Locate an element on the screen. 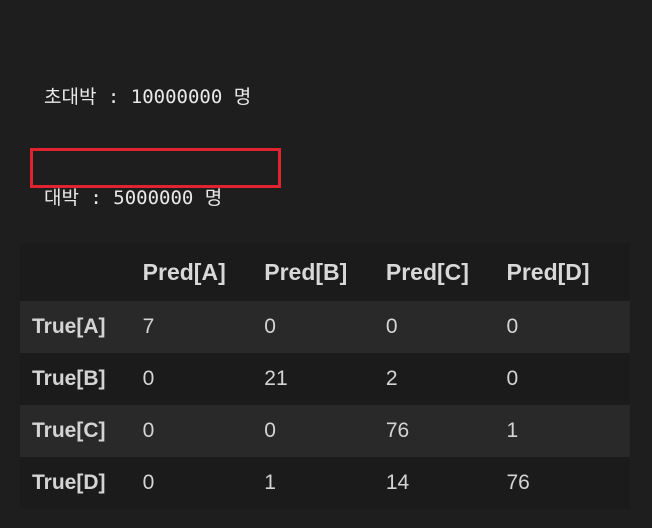  table-cell: 2 is located at coordinates (391, 378).